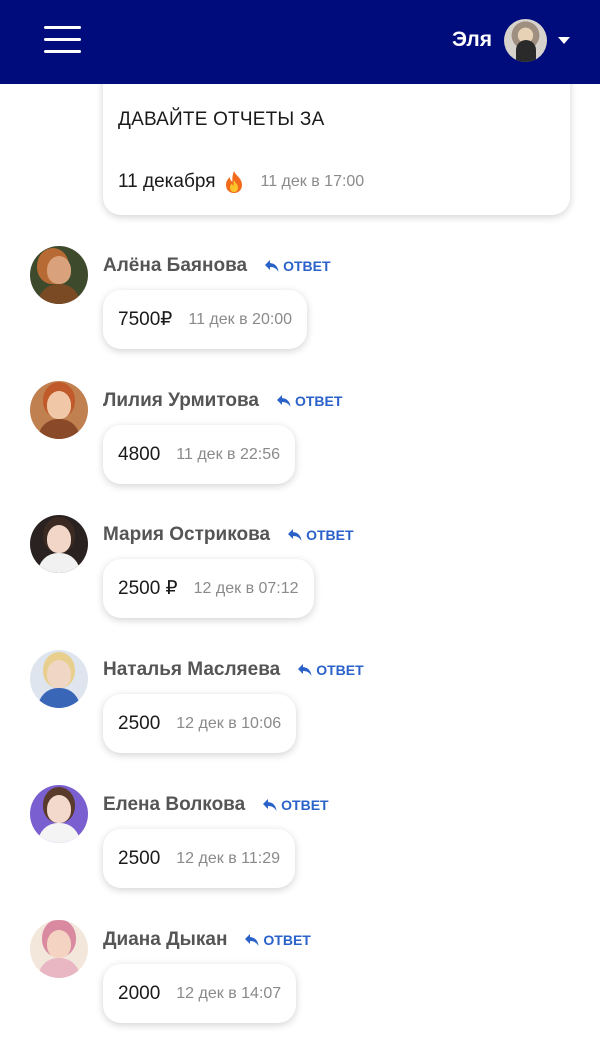 This screenshot has width=600, height=1040. Describe the element at coordinates (300, 980) in the screenshot. I see `comment-item: Диана Дыкан ОТВЕТ 2000 12 дек в 14:07` at that location.